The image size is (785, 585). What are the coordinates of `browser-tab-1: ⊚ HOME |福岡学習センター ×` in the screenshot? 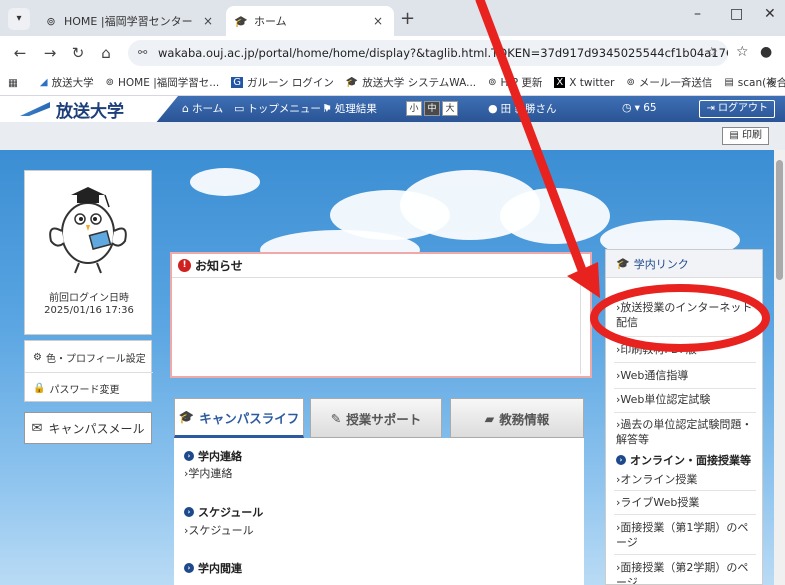 It's located at (130, 21).